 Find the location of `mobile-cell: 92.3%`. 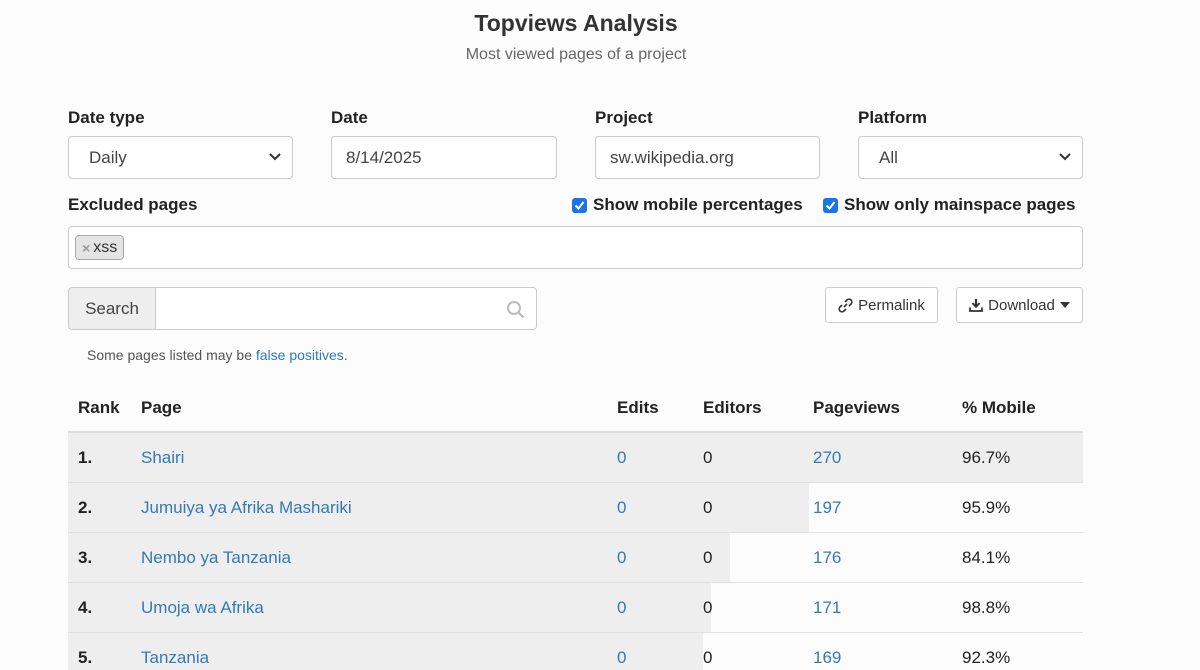

mobile-cell: 92.3% is located at coordinates (986, 657).